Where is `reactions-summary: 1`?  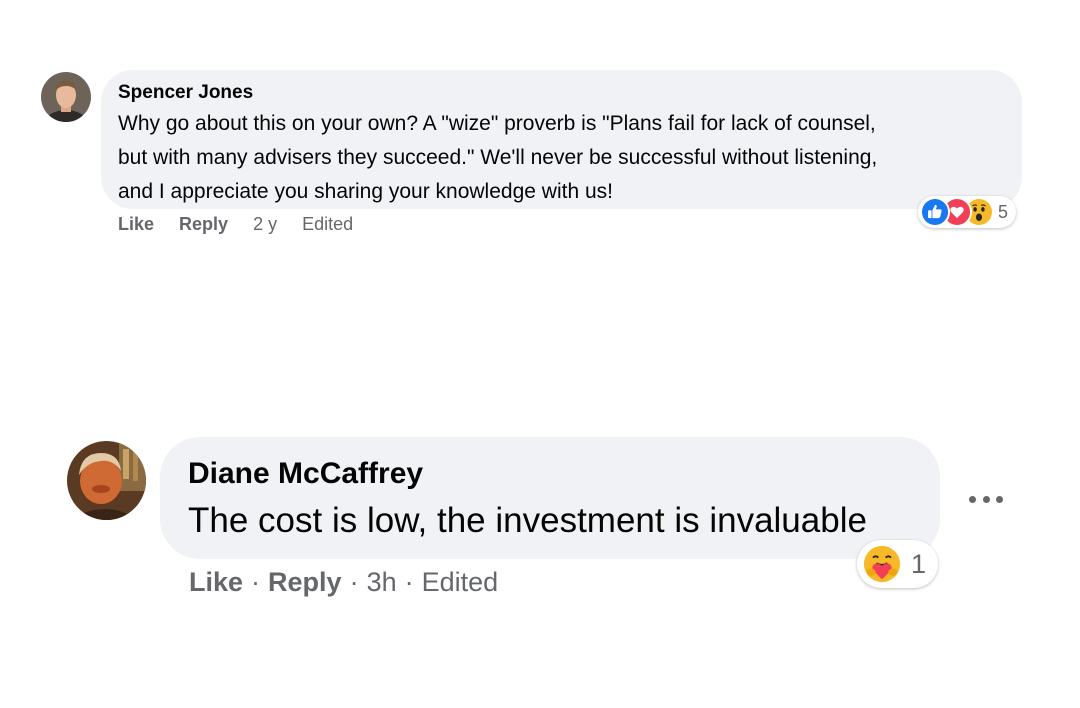
reactions-summary: 1 is located at coordinates (898, 564).